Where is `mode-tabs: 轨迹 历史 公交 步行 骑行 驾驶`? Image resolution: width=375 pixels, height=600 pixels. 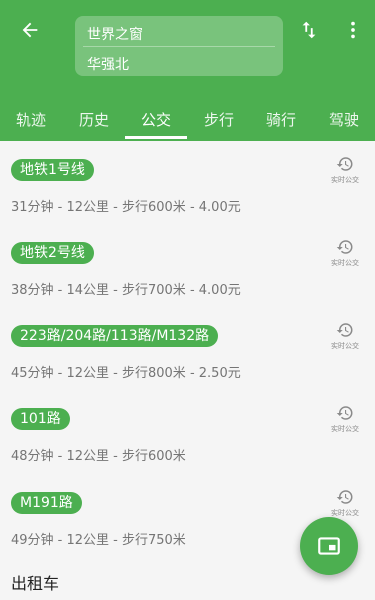 mode-tabs: 轨迹 历史 公交 步行 骑行 驾驶 is located at coordinates (187, 119).